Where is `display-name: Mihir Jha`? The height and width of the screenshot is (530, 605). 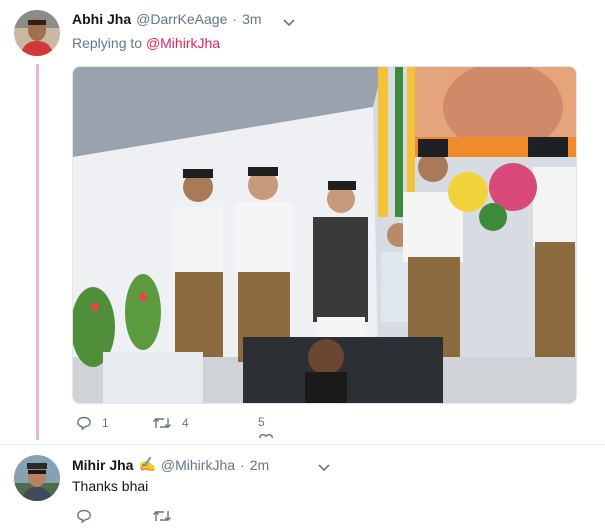 display-name: Mihir Jha is located at coordinates (102, 465).